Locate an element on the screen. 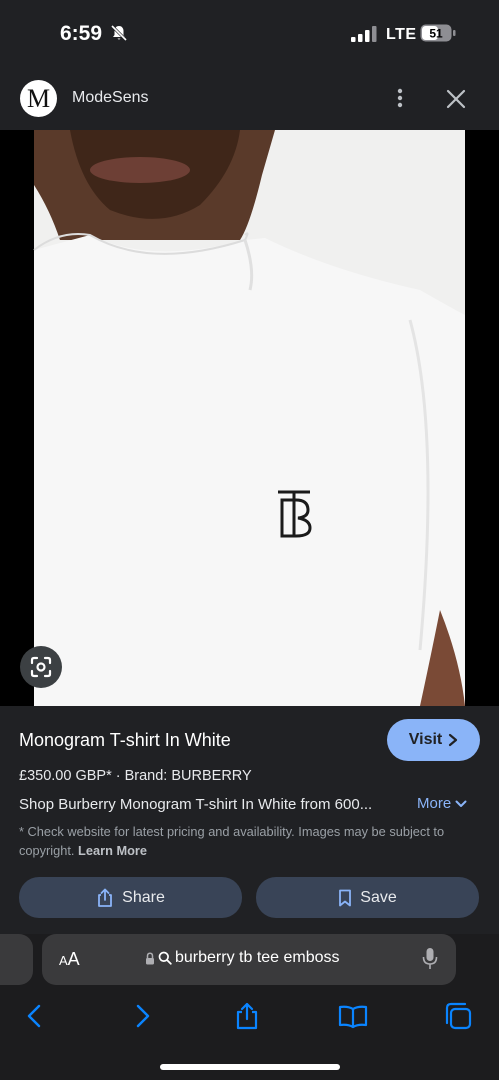  lens-icon is located at coordinates (41, 667).